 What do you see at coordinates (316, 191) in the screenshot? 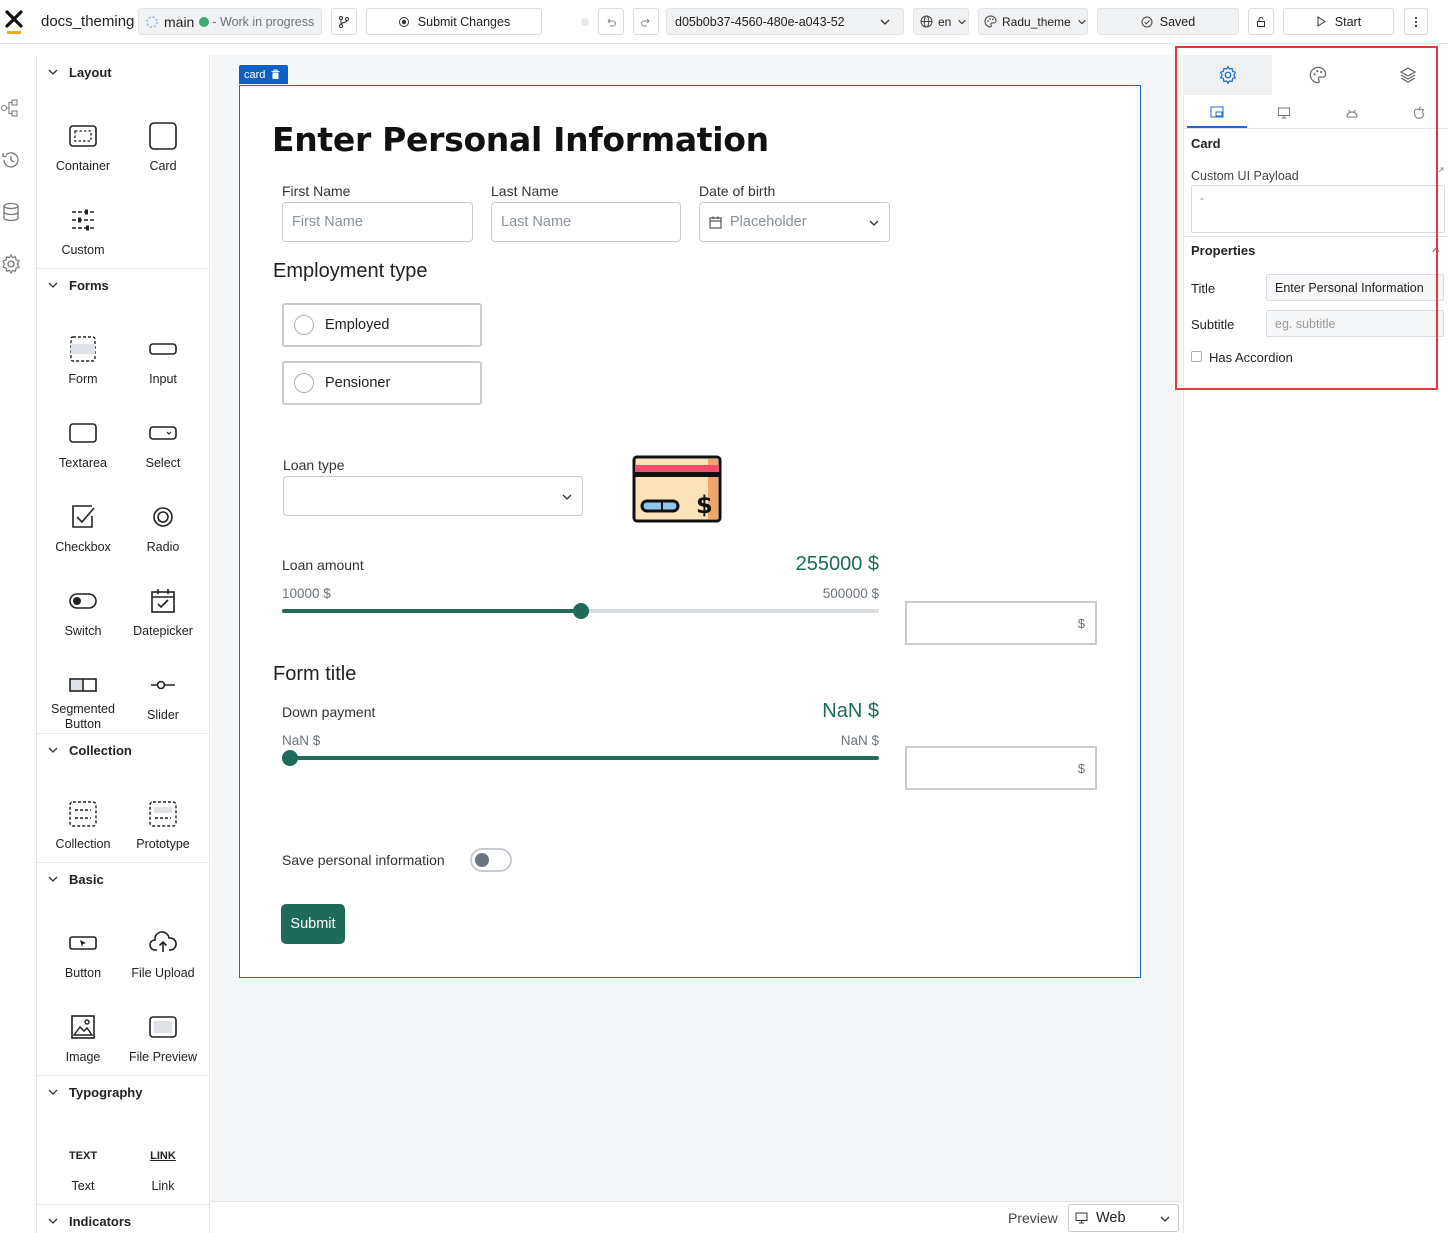
I see `first-name-label: First Name` at bounding box center [316, 191].